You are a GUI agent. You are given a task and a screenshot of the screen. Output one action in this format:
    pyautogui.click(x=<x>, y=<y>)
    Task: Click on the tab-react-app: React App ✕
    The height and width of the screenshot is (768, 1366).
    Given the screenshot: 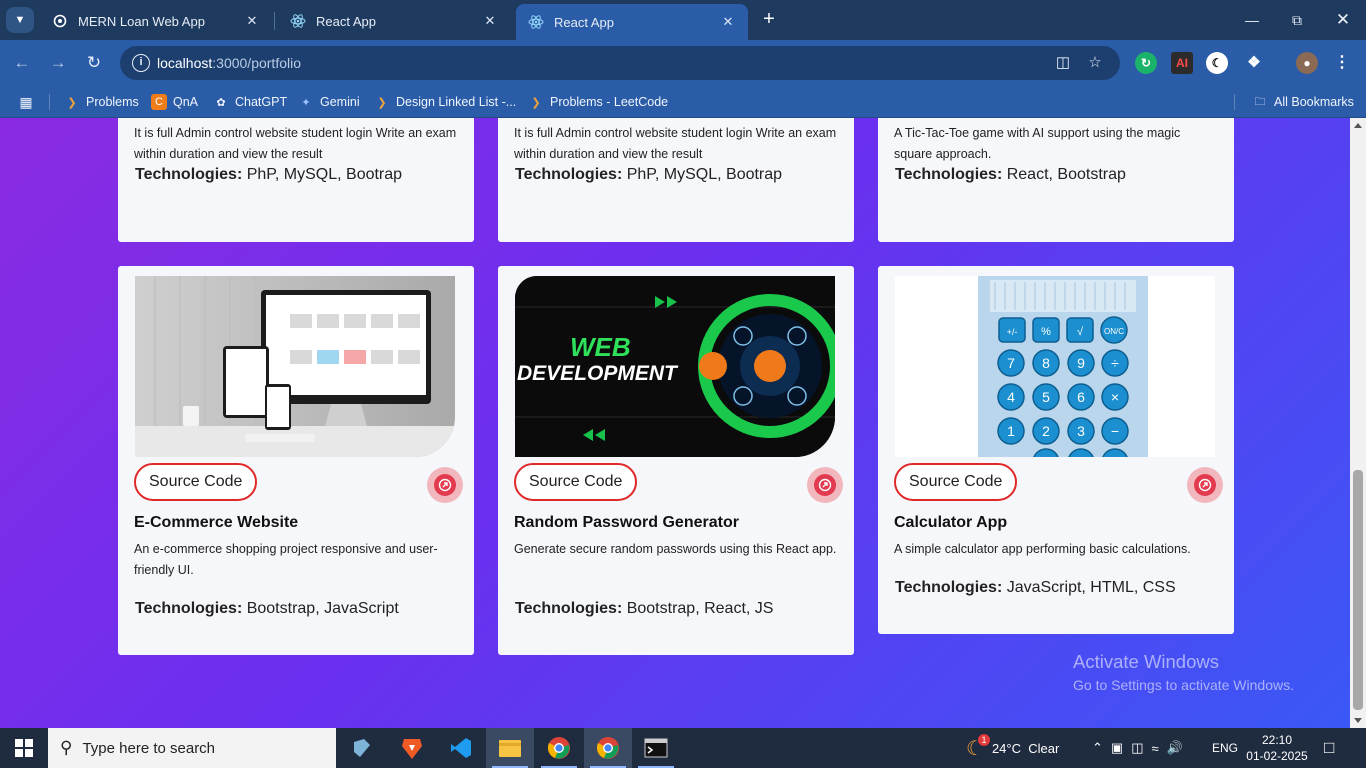 What is the action you would take?
    pyautogui.click(x=394, y=21)
    